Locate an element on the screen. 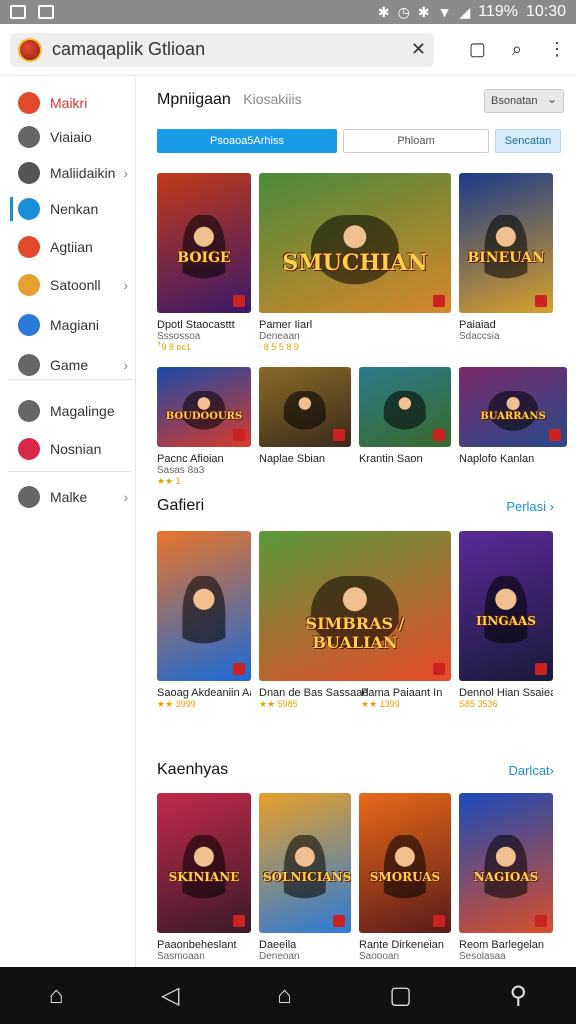 Image resolution: width=576 pixels, height=1024 pixels. game-card: NAGIOAS Reom Barlegelan Sesolasaa is located at coordinates (506, 877).